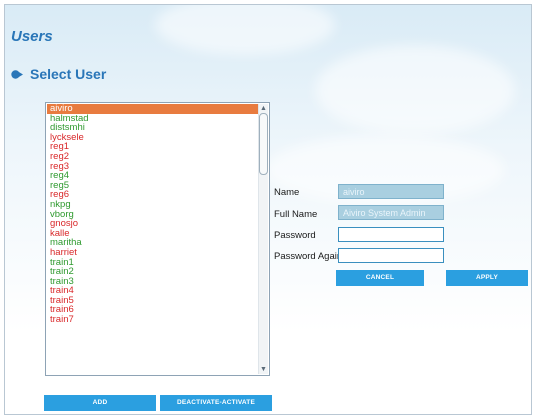 This screenshot has height=417, width=534. Describe the element at coordinates (152, 176) in the screenshot. I see `list-item: reg4` at that location.